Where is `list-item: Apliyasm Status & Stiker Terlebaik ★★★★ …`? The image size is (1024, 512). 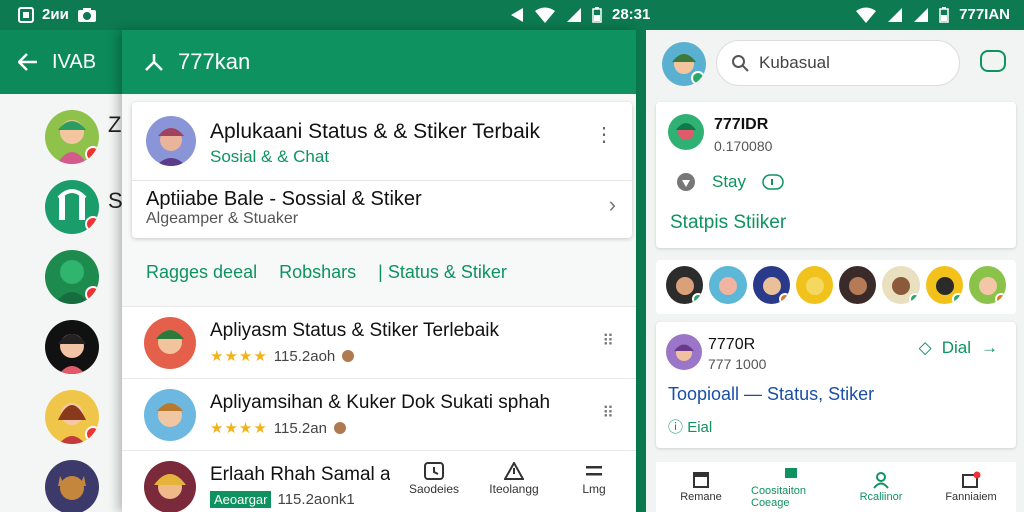
list-item: Apliyasm Status & Stiker Terlebaik ★★★★ … is located at coordinates (379, 342).